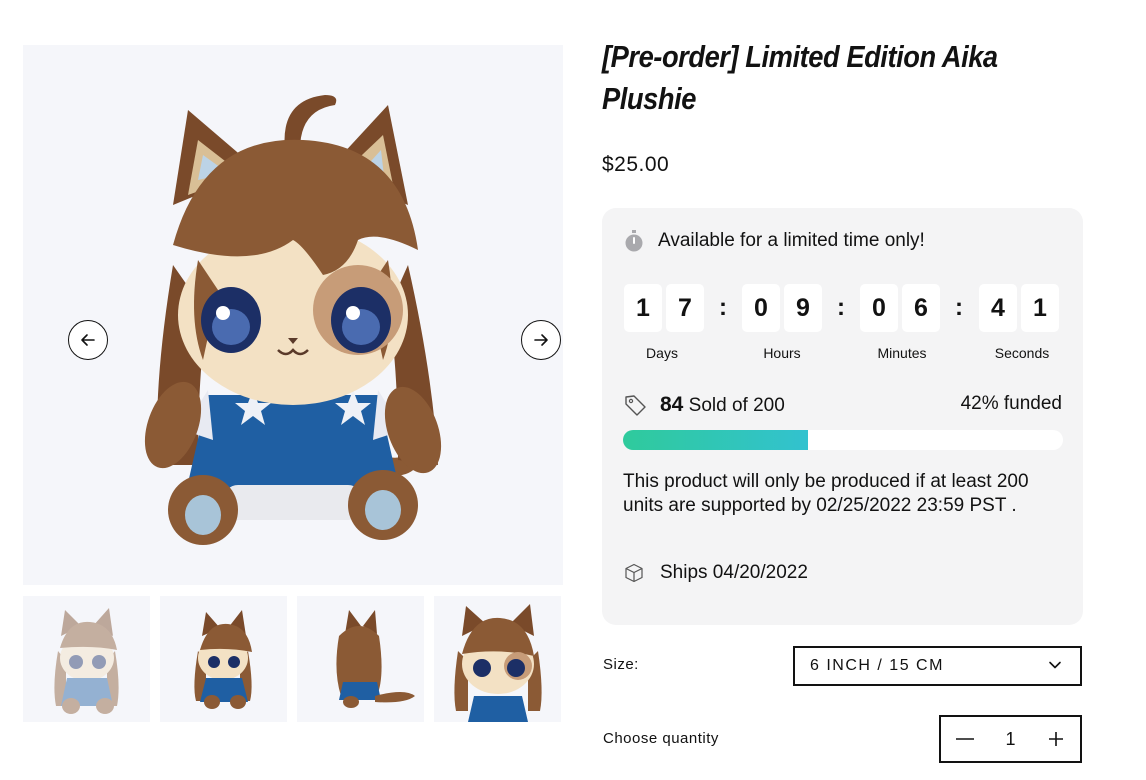 This screenshot has height=780, width=1146. What do you see at coordinates (879, 308) in the screenshot?
I see `countdown-digit-minutes-1: 0` at bounding box center [879, 308].